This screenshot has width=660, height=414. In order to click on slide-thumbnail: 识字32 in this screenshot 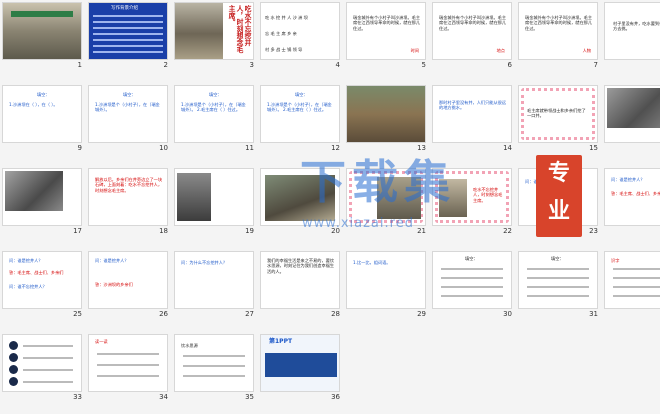, I will do `click(632, 285)`.